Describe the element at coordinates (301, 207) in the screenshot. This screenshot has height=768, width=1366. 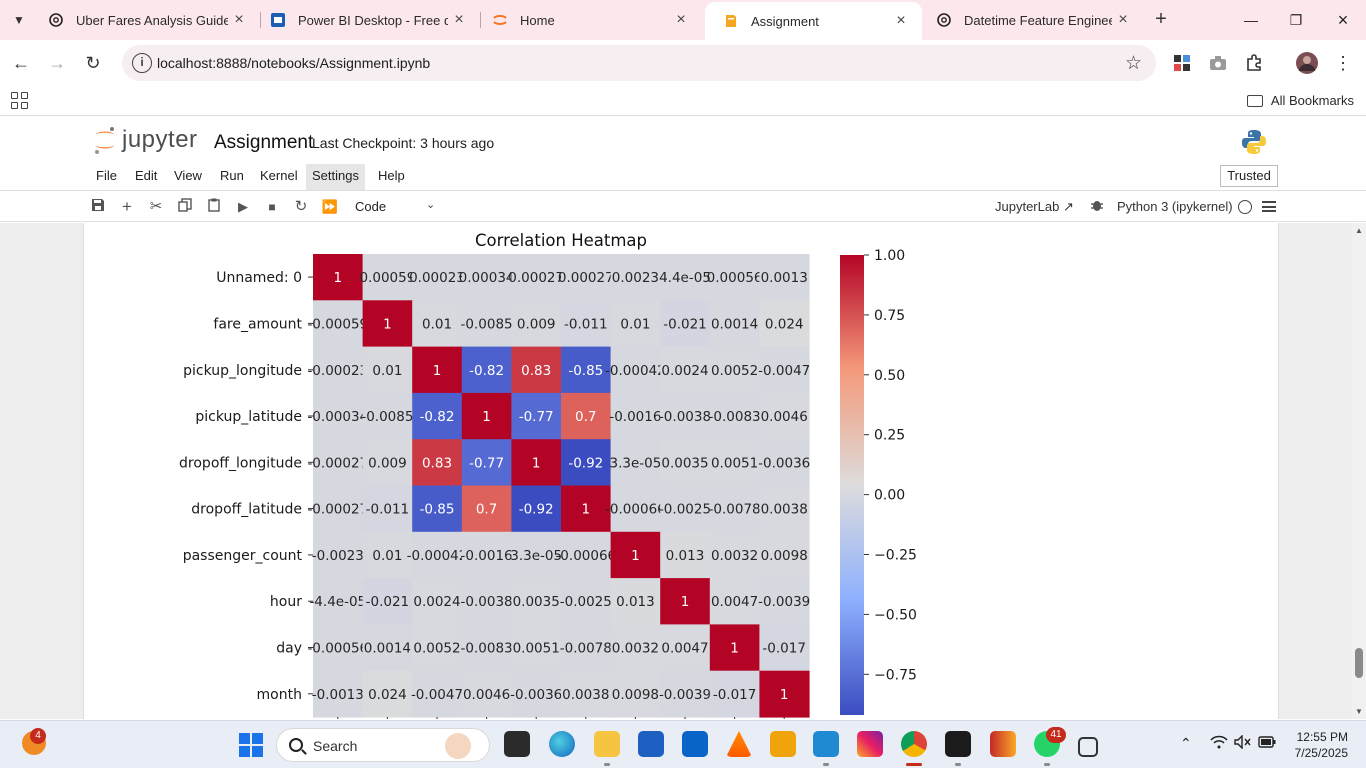
I see `restart-icon: ↻` at that location.